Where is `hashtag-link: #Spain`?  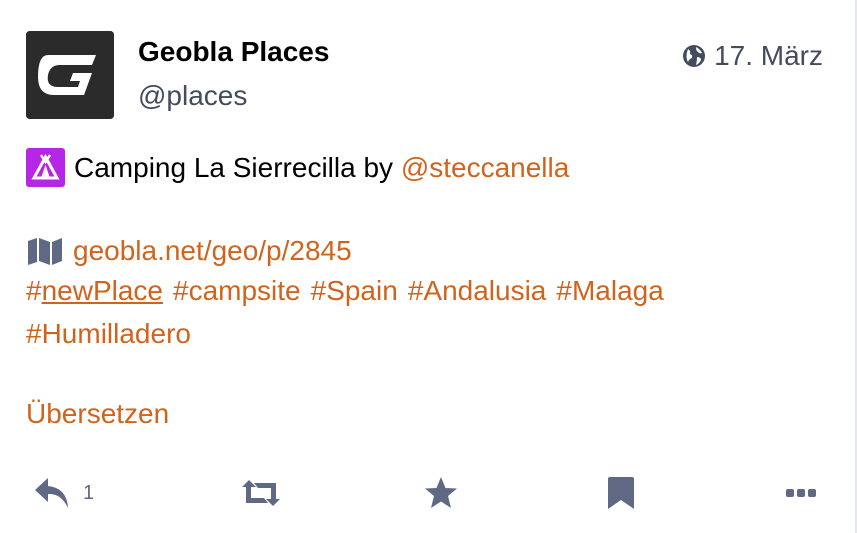 hashtag-link: #Spain is located at coordinates (354, 290).